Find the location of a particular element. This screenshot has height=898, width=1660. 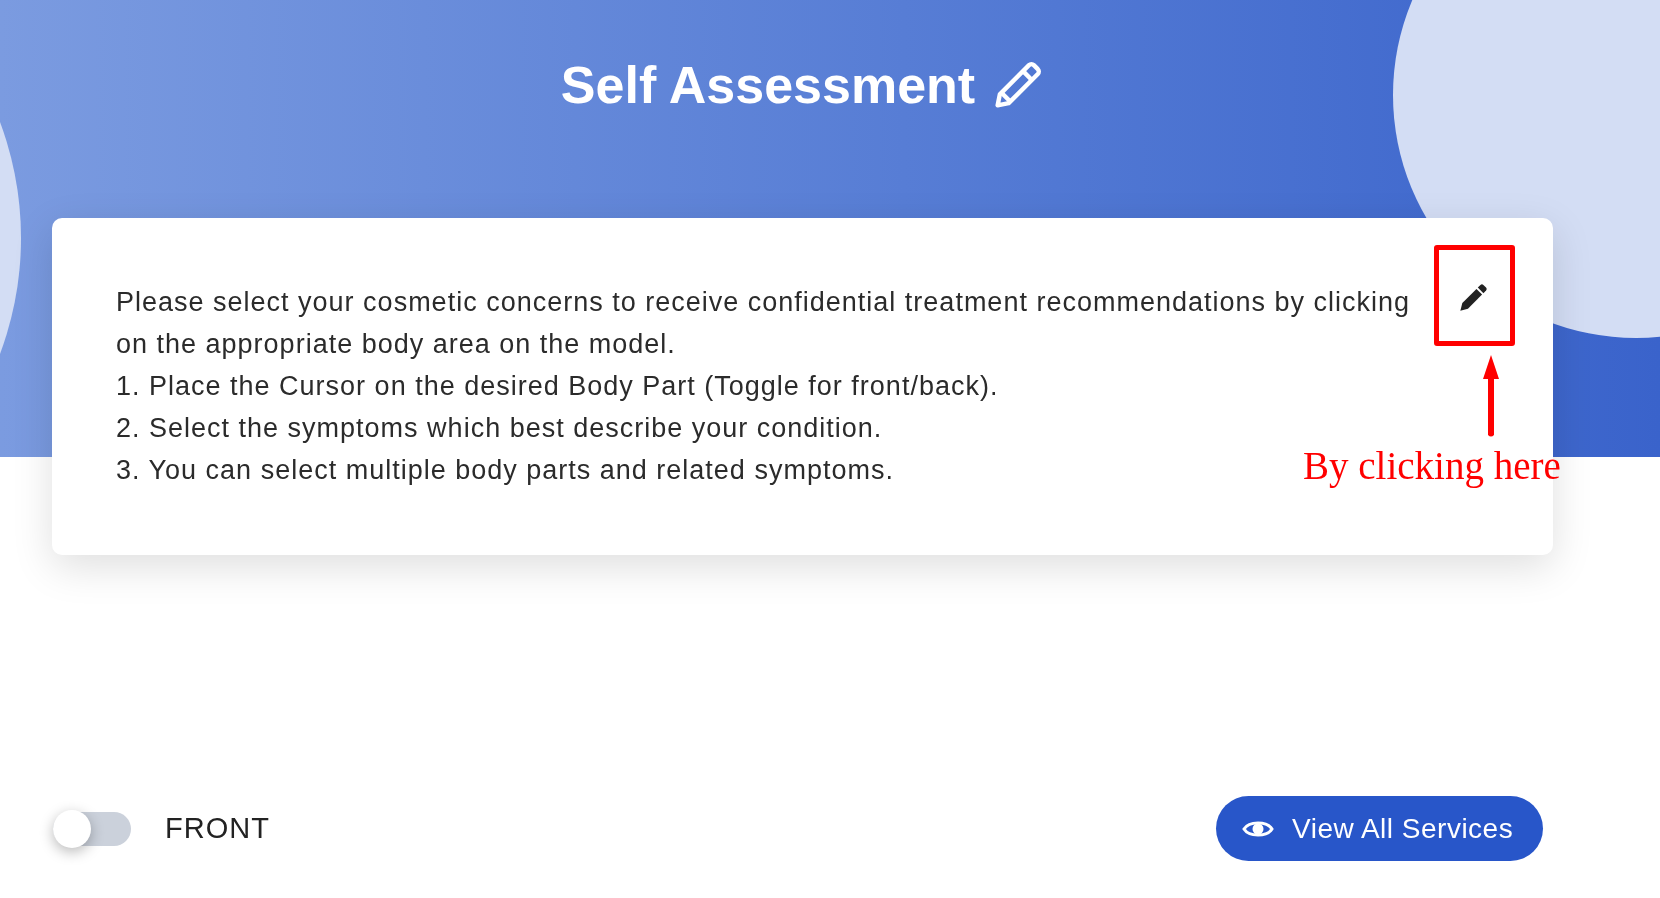

page-title: Self Assessment is located at coordinates (768, 85).